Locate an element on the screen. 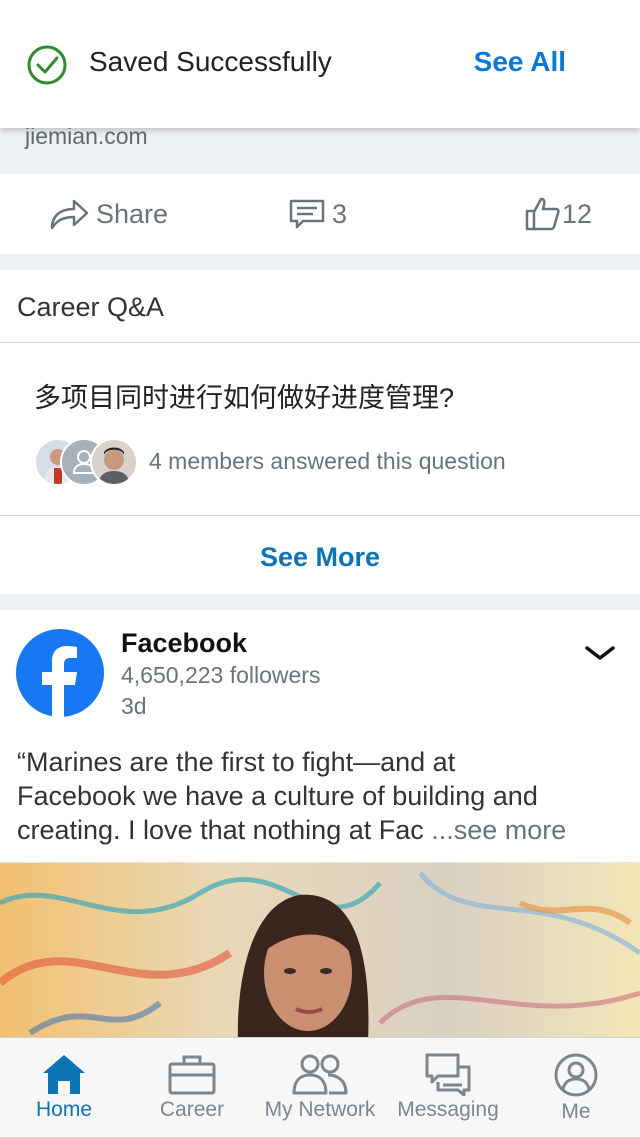  share-button: Share is located at coordinates (108, 214).